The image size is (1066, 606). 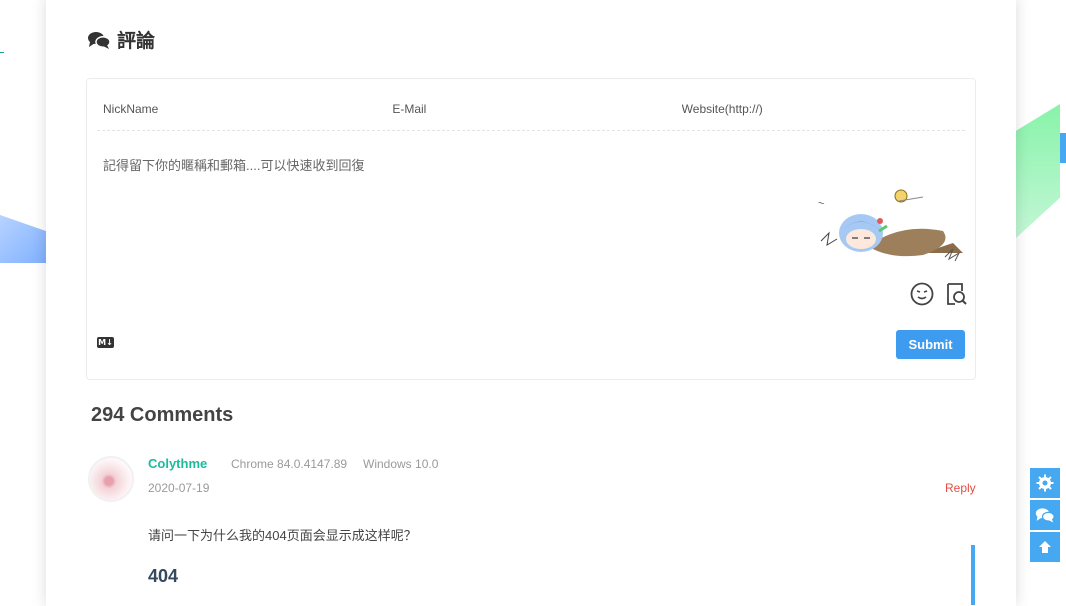 What do you see at coordinates (930, 344) in the screenshot?
I see `submit-button: Submit` at bounding box center [930, 344].